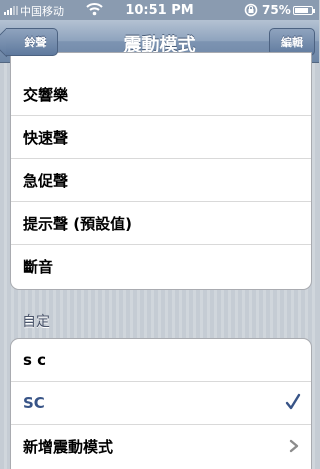  I want to click on list-item-label: s c, so click(35, 360).